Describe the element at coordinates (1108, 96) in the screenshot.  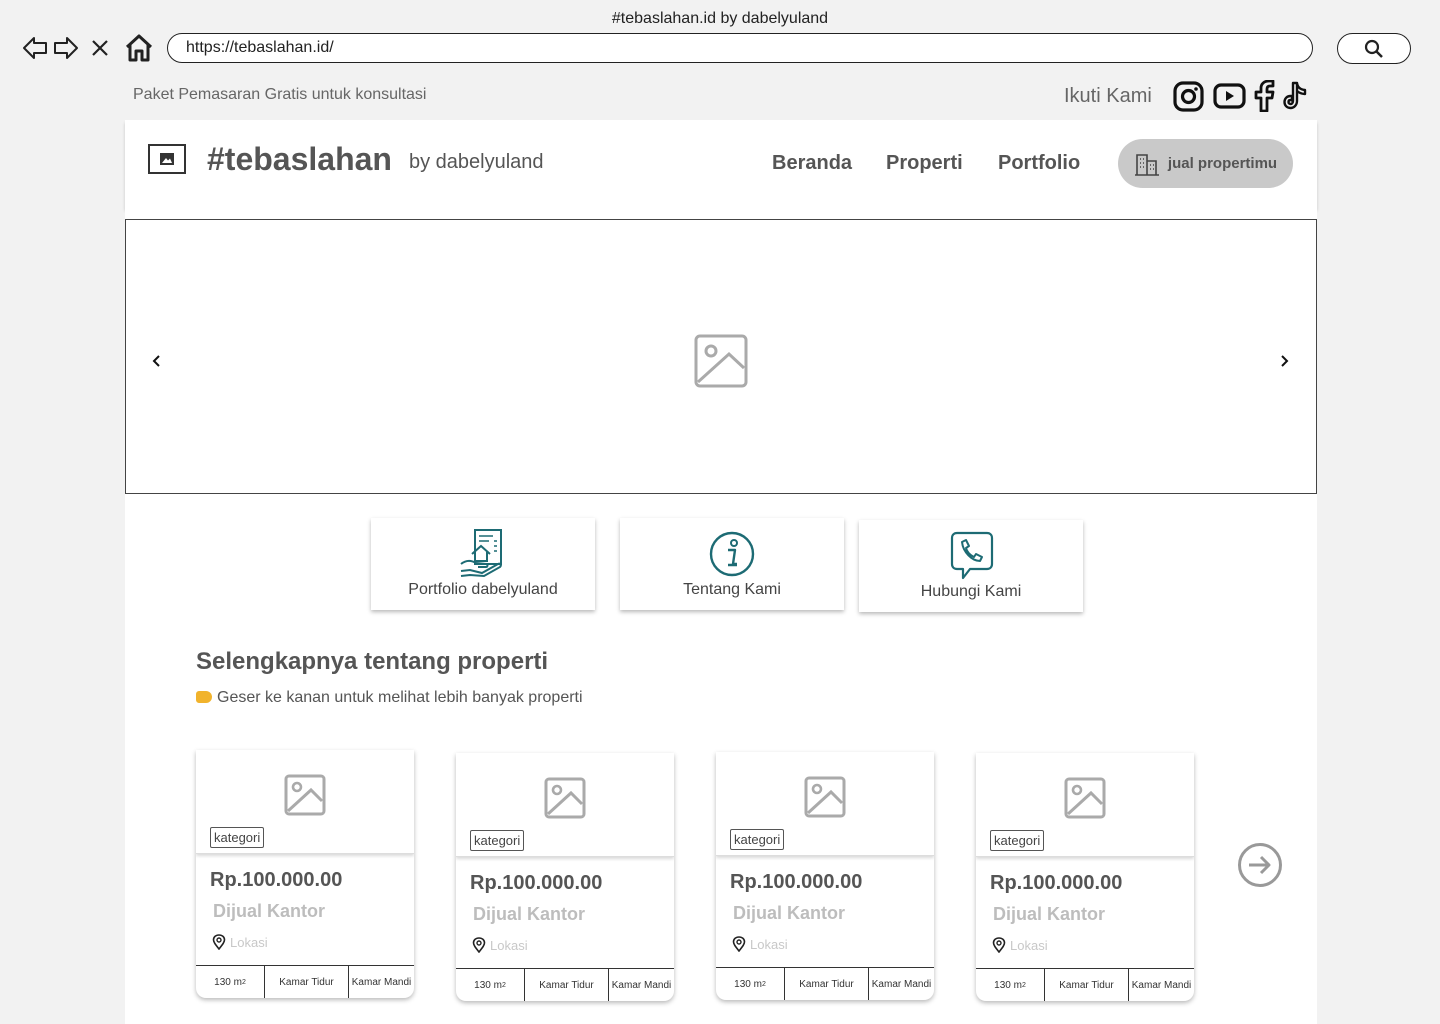
I see `follow-label: Ikuti Kami` at that location.